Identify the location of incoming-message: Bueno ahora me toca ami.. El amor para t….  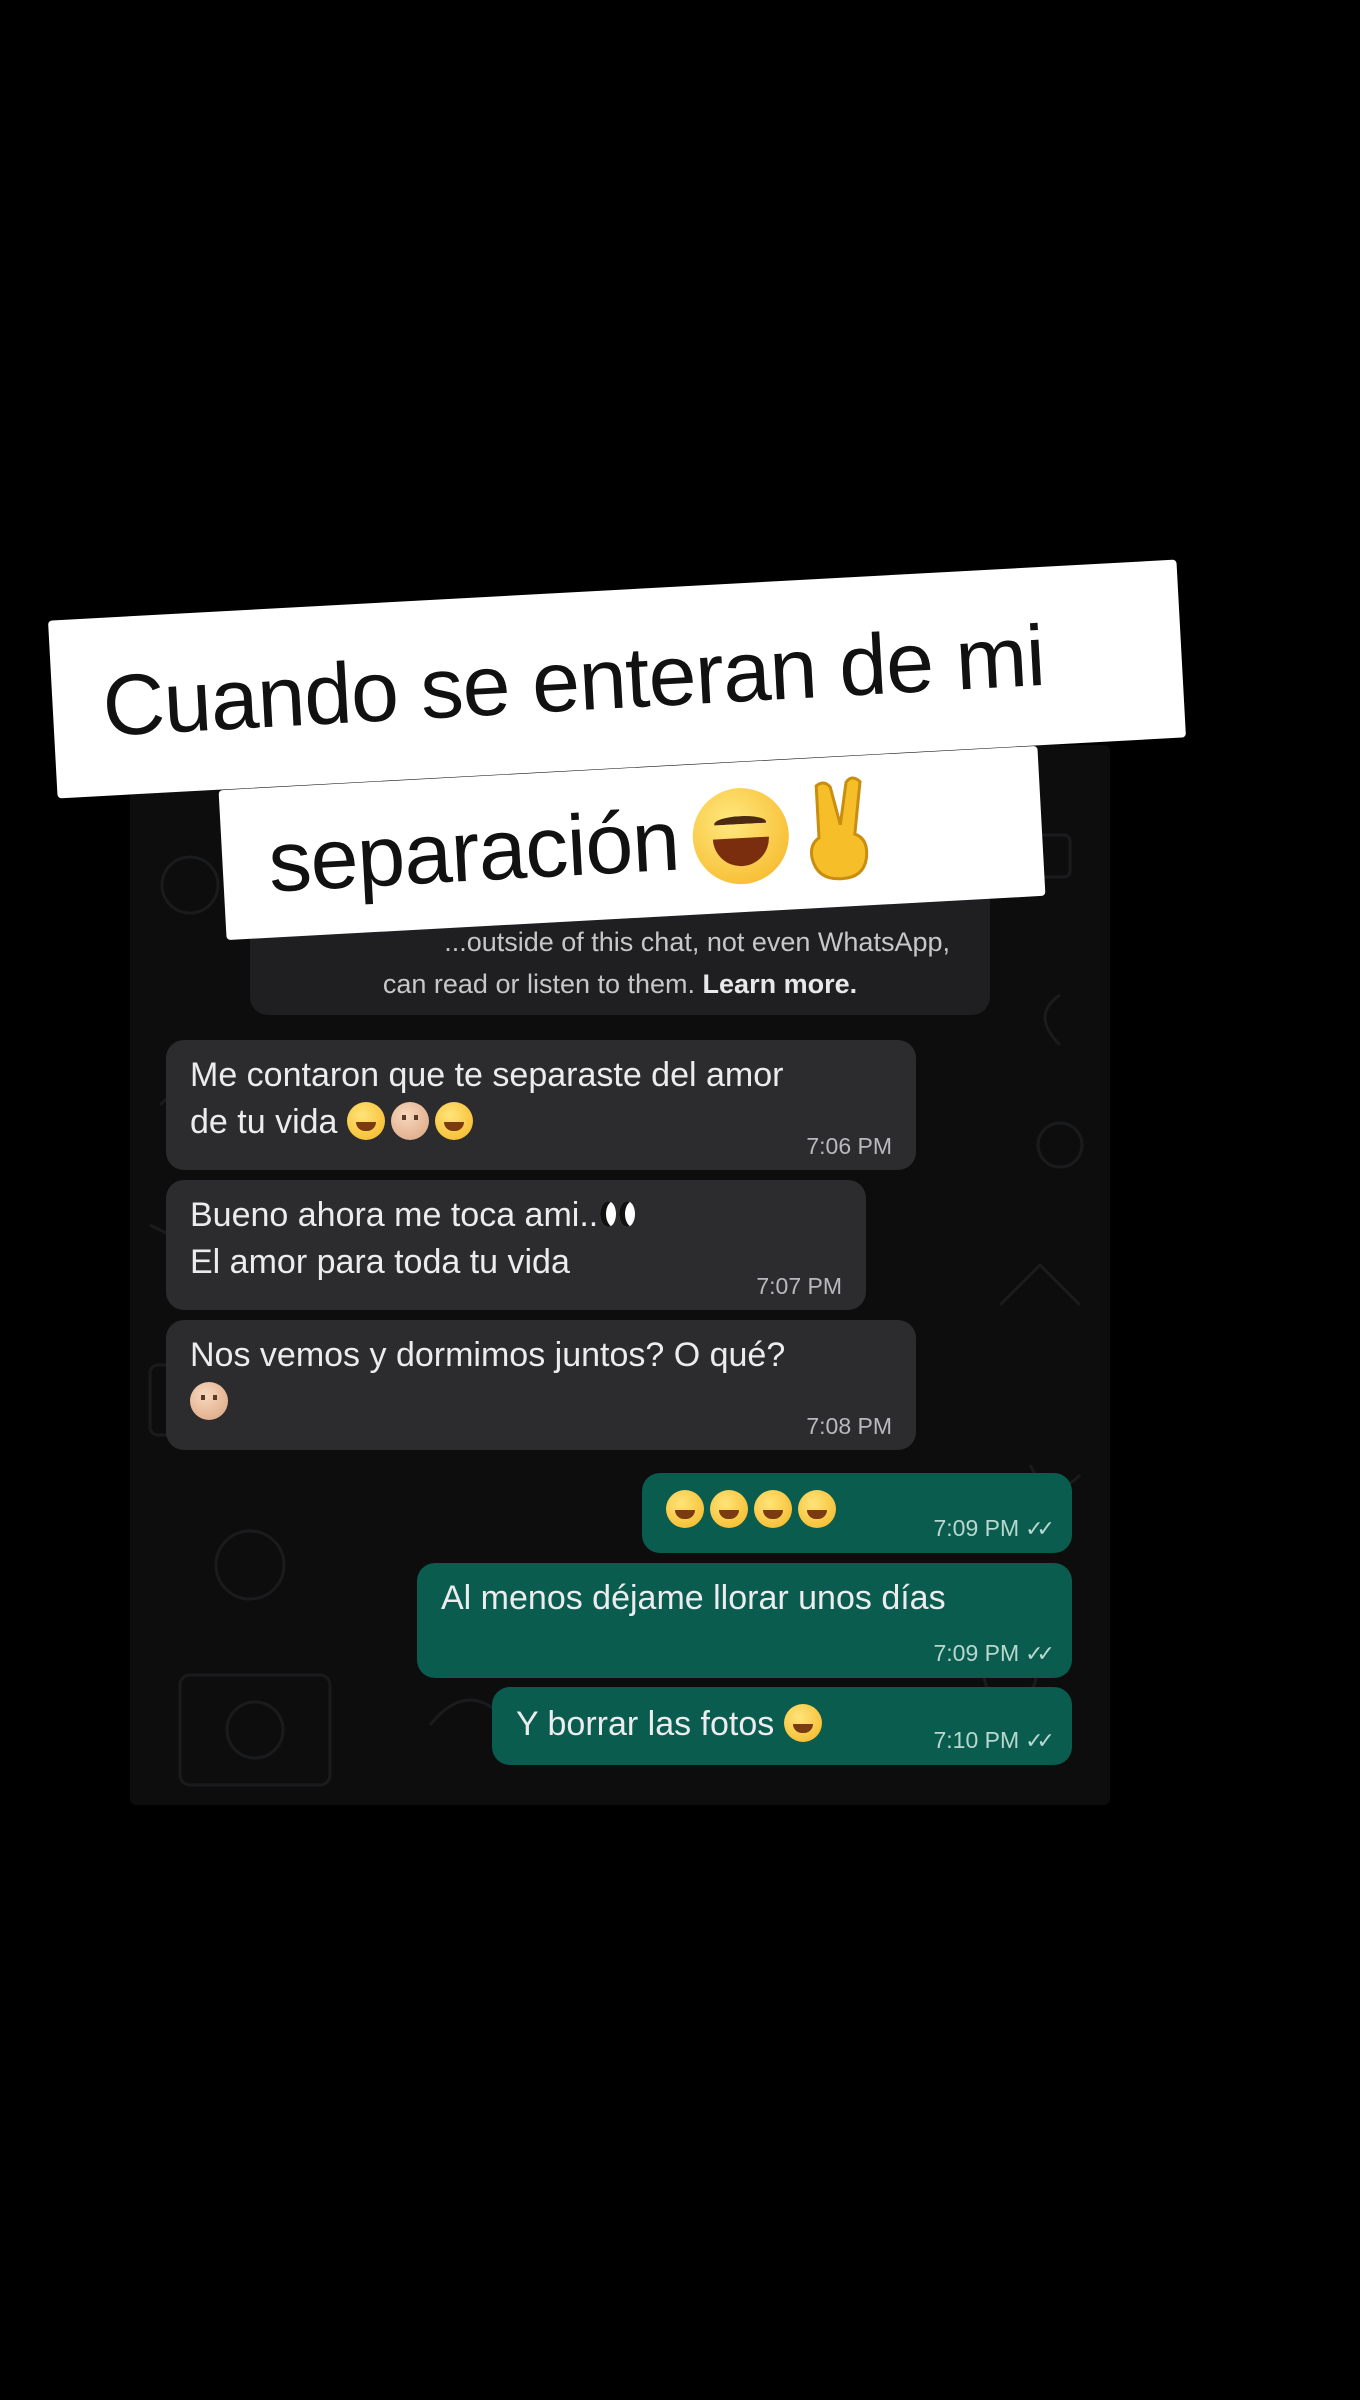
(516, 1245).